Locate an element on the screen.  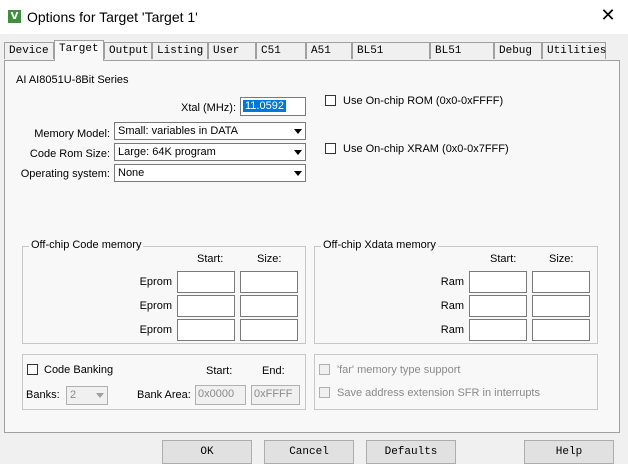
far-memory-checkbox is located at coordinates (324, 369).